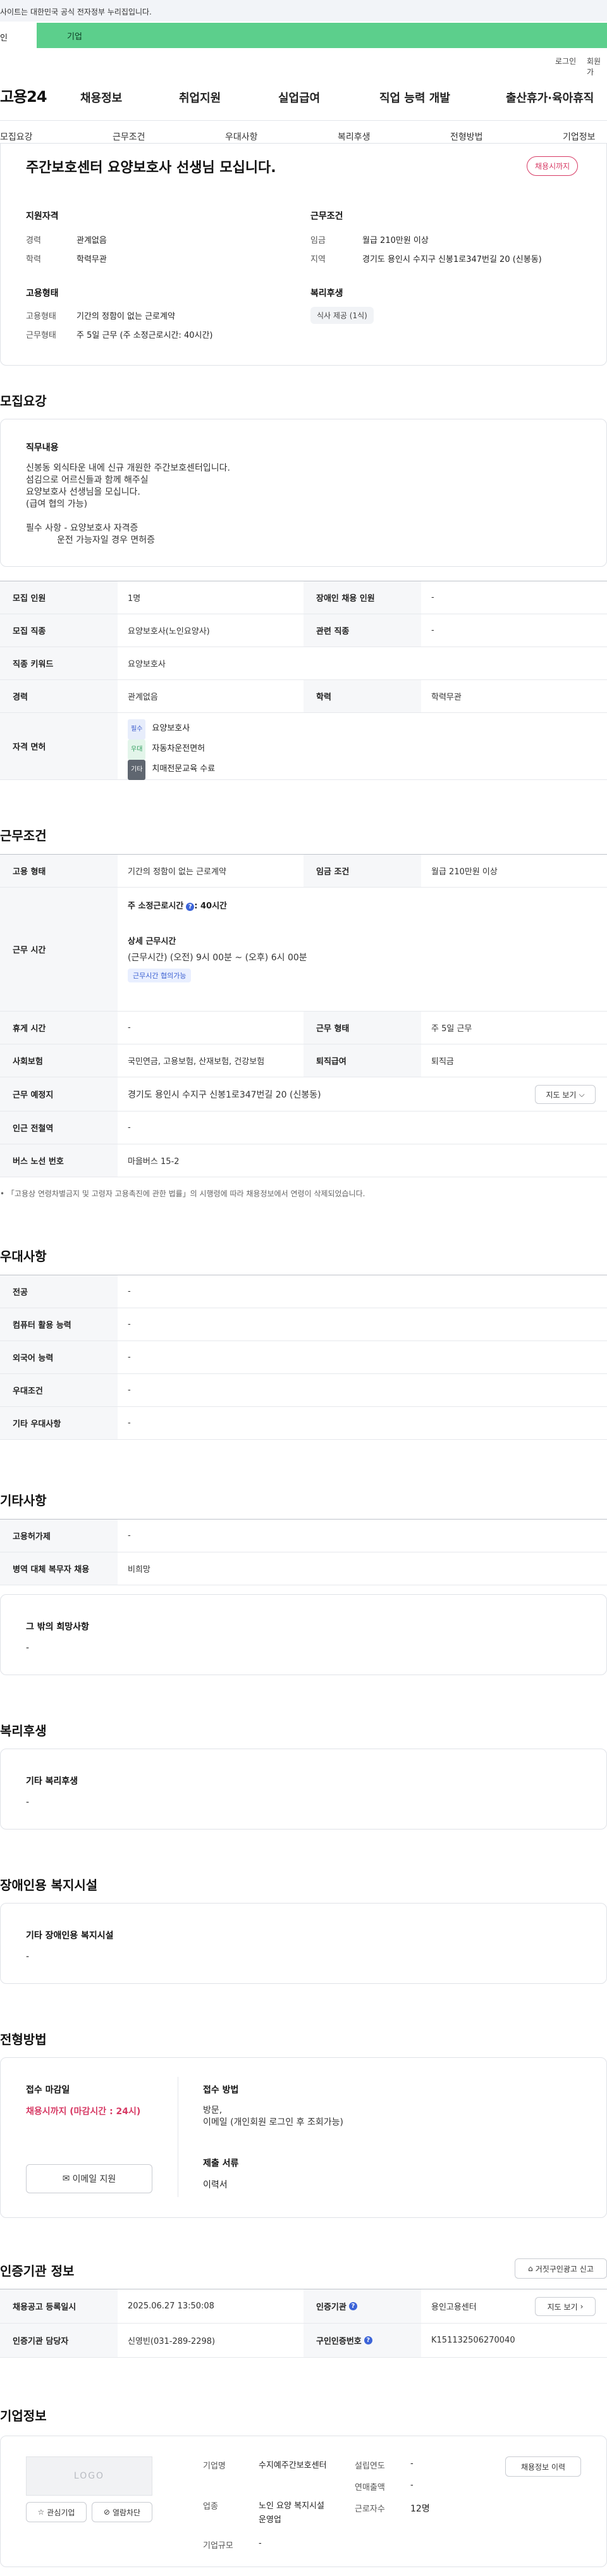 The image size is (607, 2576). What do you see at coordinates (210, 906) in the screenshot?
I see `weekly-hours-value: : 40시간` at bounding box center [210, 906].